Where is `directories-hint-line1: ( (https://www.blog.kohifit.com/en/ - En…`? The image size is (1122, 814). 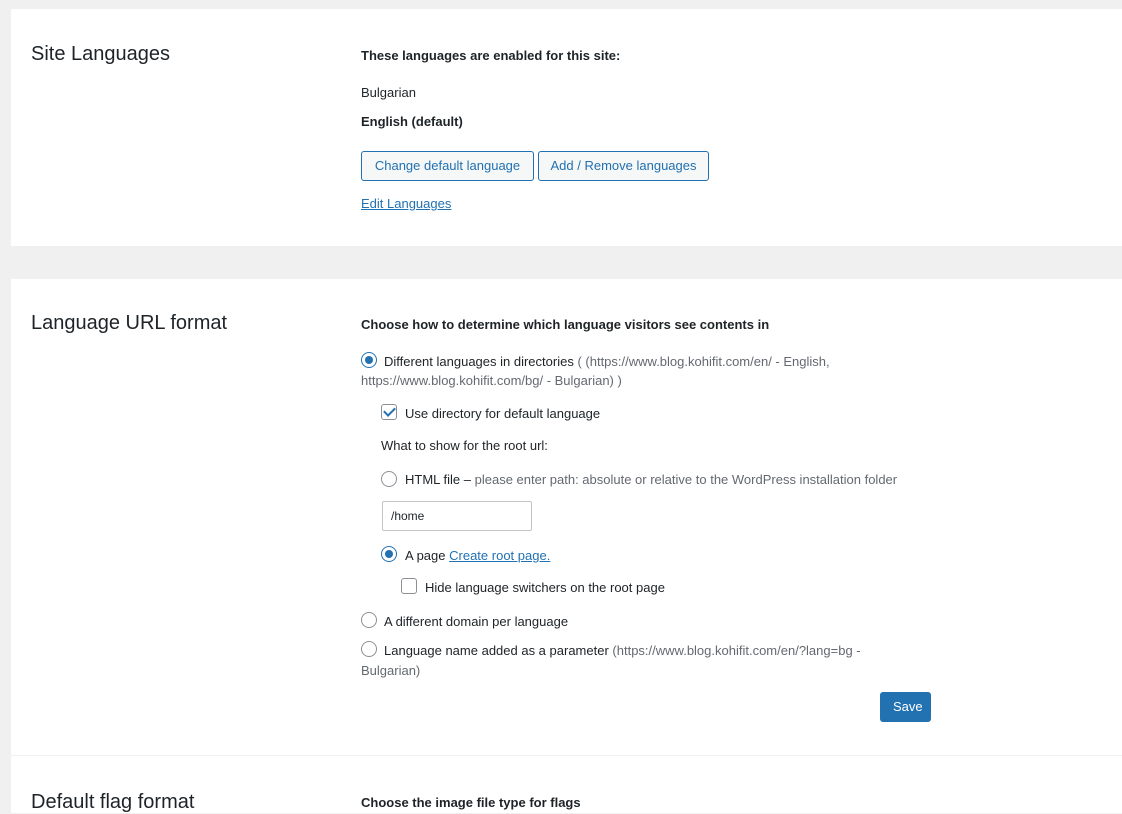
directories-hint-line1: ( (https://www.blog.kohifit.com/en/ - En… is located at coordinates (703, 361).